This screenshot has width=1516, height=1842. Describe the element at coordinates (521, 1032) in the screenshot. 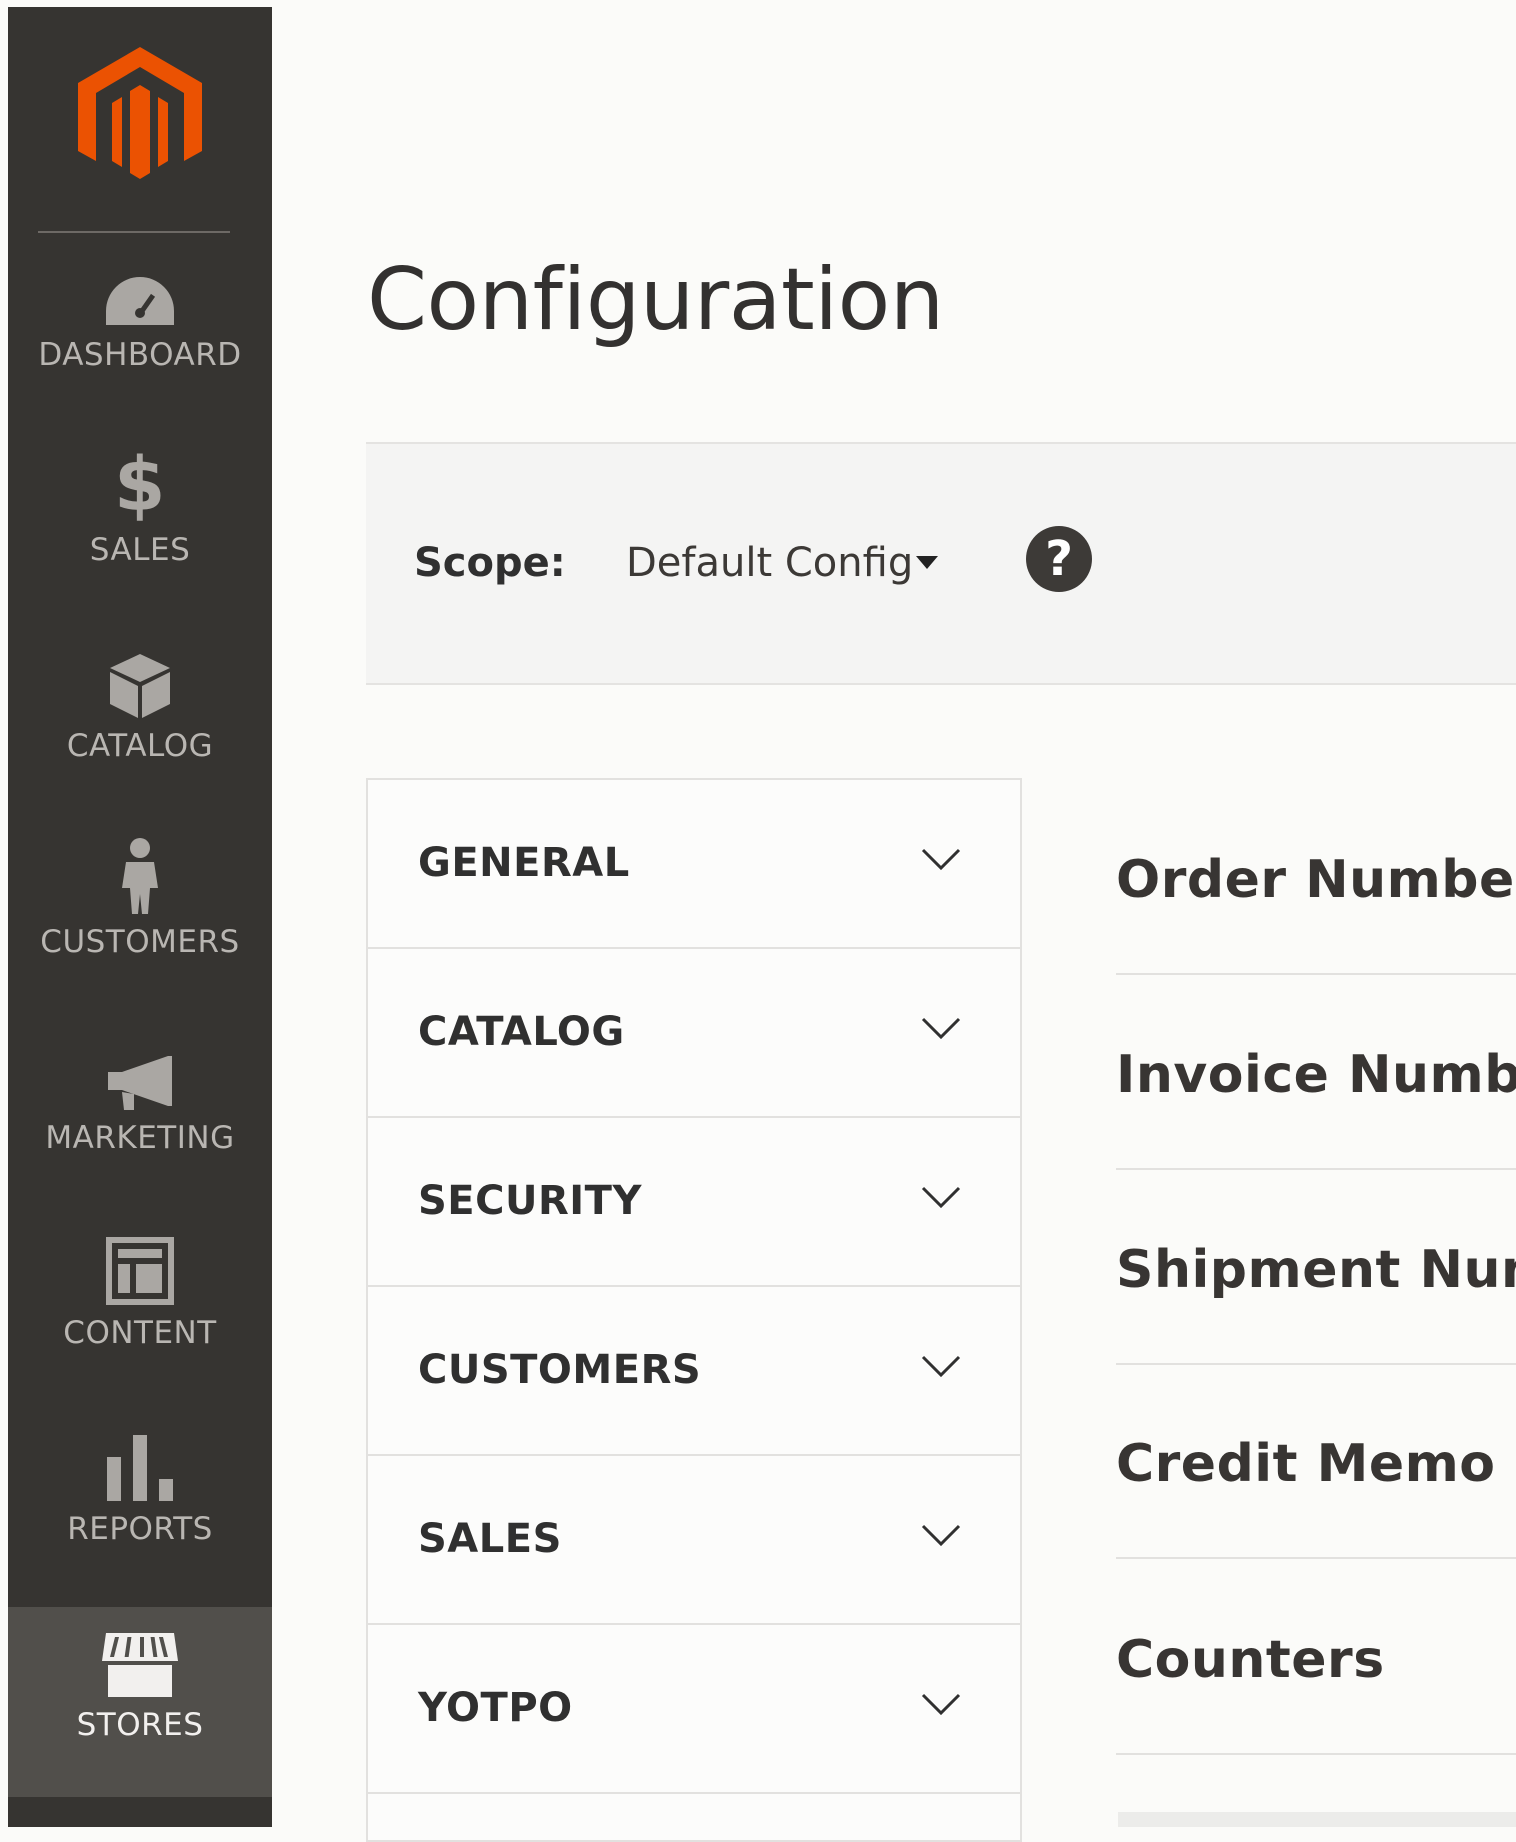

I see `tab-label: CATALOG` at that location.